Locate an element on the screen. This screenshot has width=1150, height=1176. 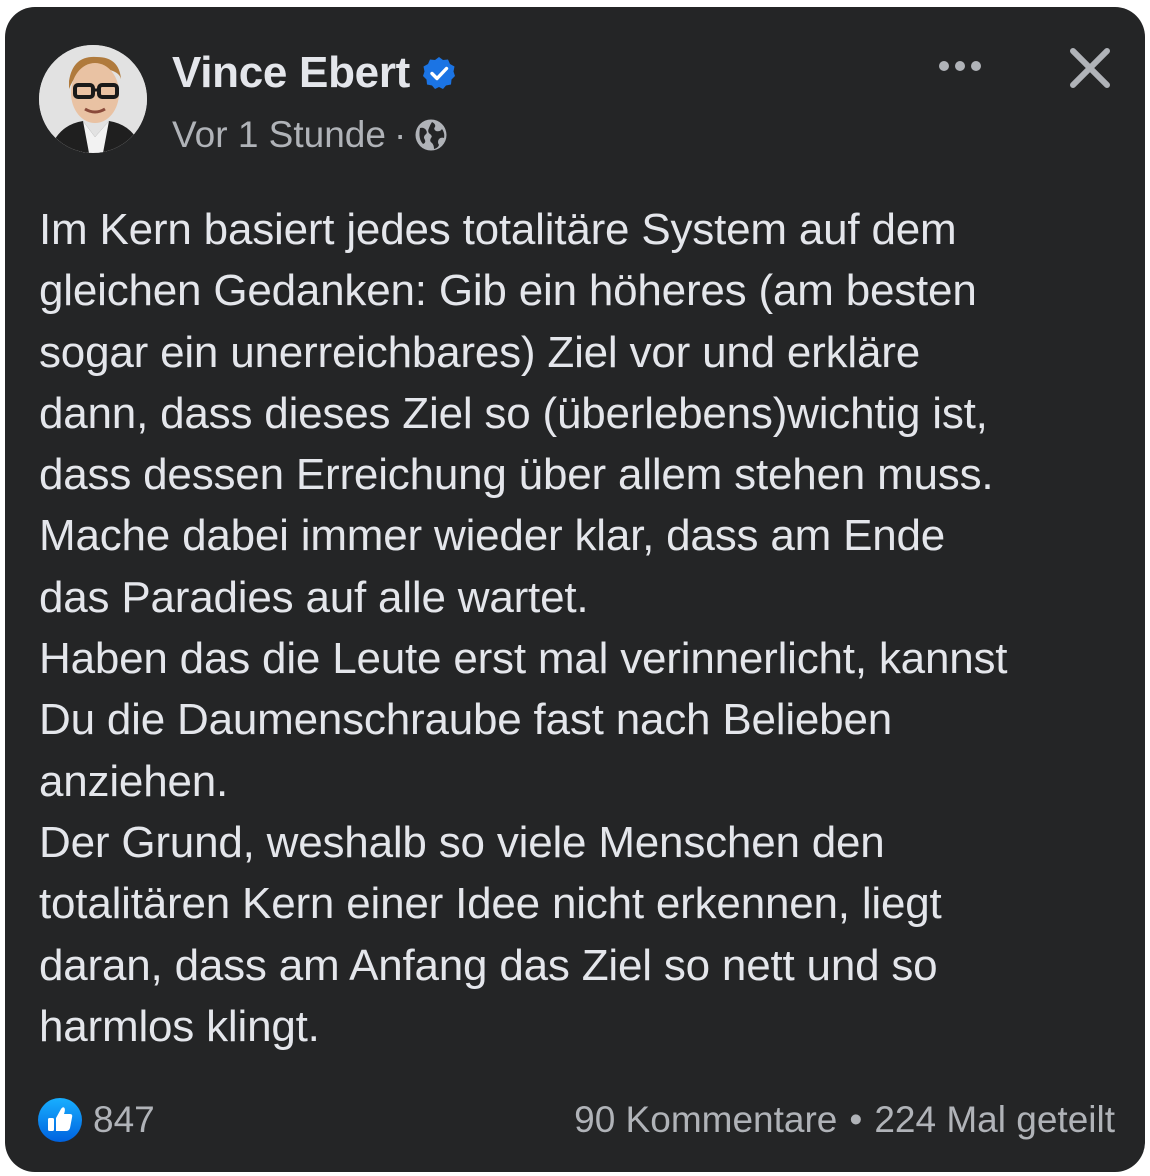
comments-count: 90 Kommentare is located at coordinates (705, 1120).